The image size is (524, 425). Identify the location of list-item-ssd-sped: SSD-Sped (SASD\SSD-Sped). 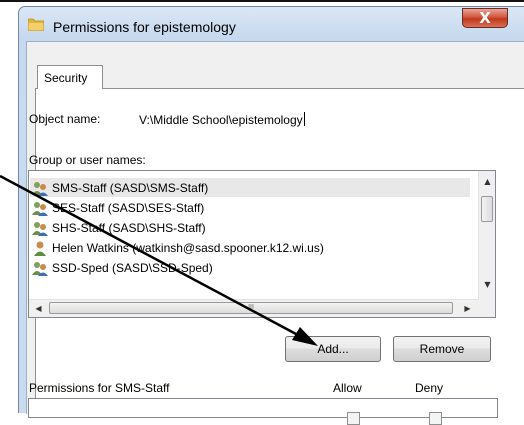
(250, 267).